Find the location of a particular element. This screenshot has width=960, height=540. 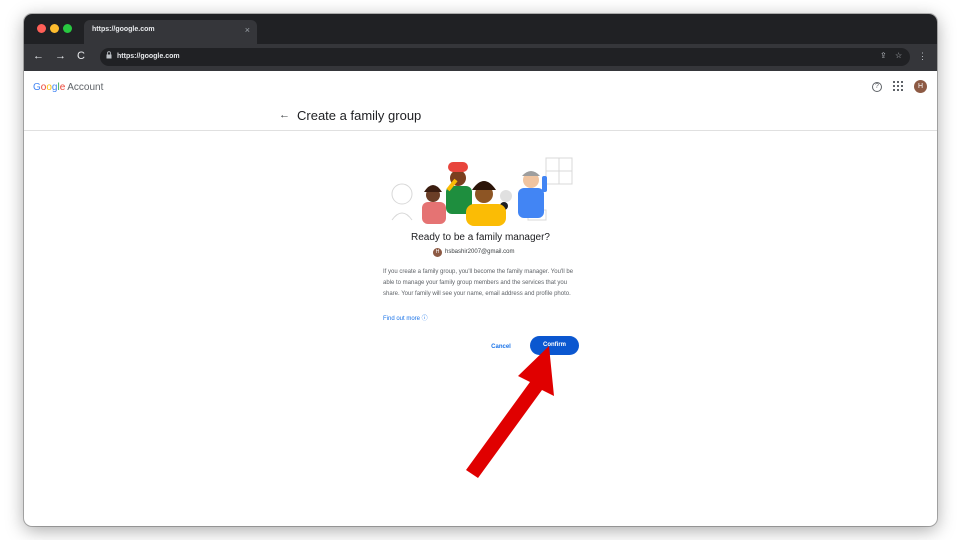

address-bar: https://google.com ⇪ ☆ is located at coordinates (505, 57).